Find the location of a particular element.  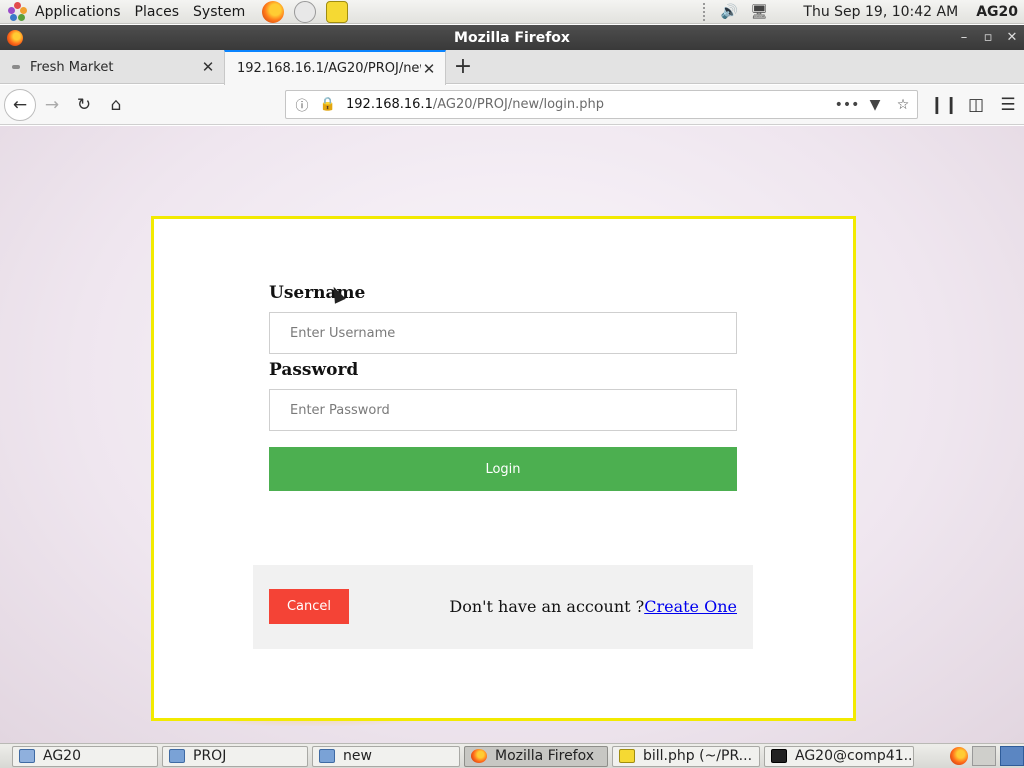

text-editor-launcher-icon is located at coordinates (337, 11).